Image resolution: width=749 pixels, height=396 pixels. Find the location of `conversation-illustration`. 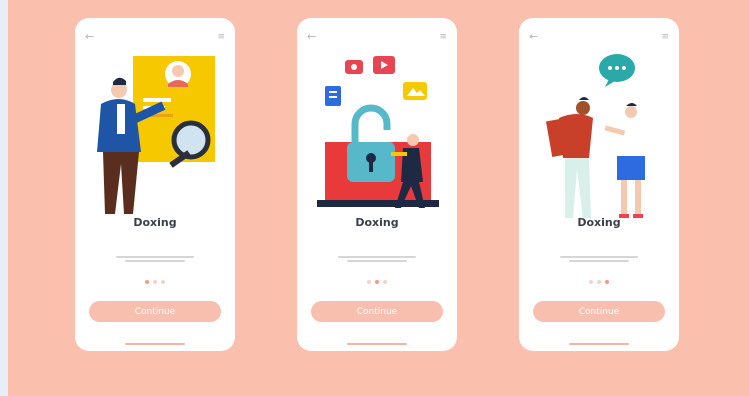

conversation-illustration is located at coordinates (595, 136).